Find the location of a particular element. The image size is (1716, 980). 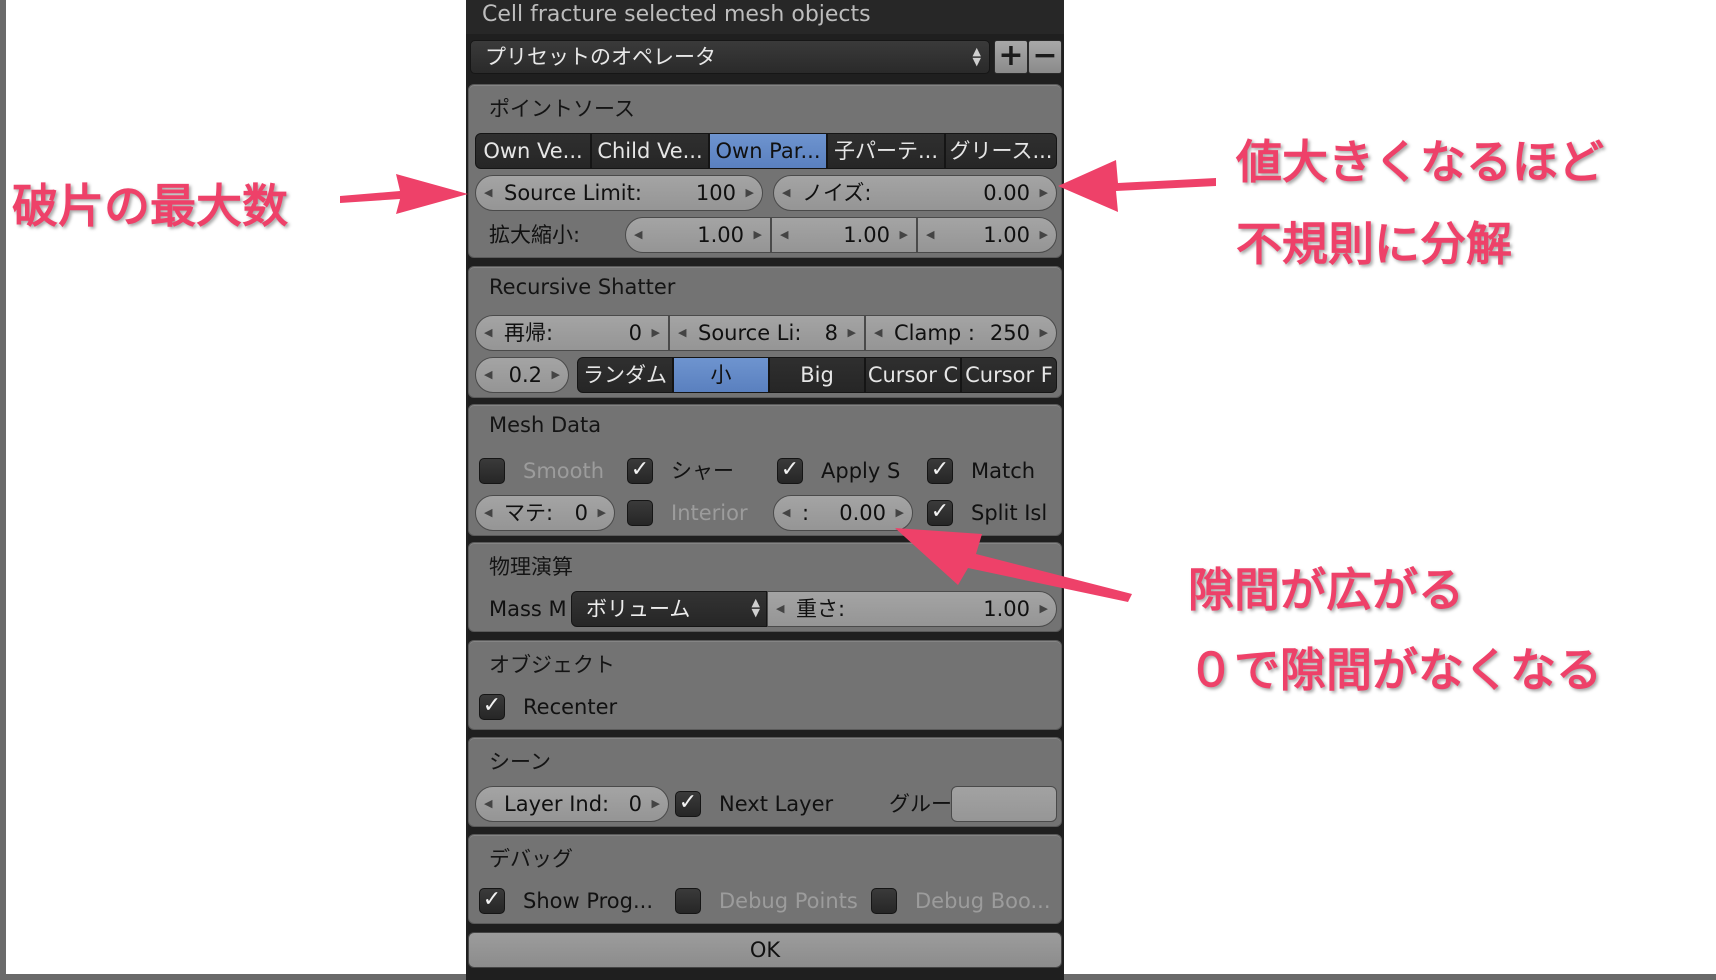

arrow-max-pieces is located at coordinates (404, 194).